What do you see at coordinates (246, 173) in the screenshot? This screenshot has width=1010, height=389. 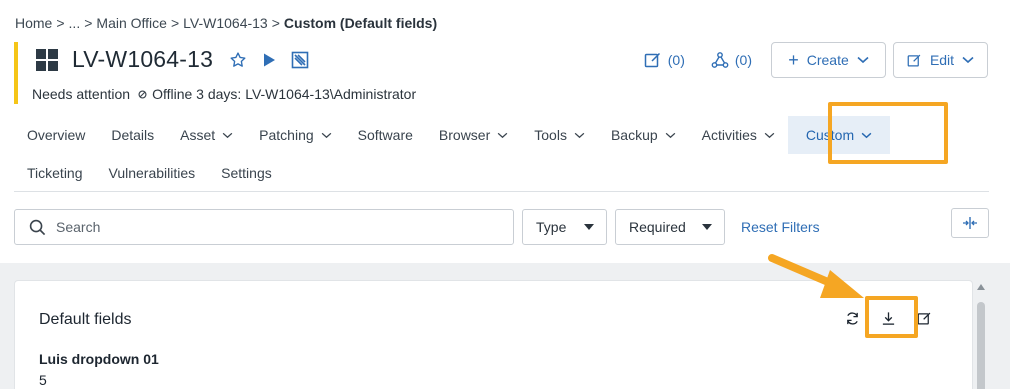 I see `tab-settings: Settings` at bounding box center [246, 173].